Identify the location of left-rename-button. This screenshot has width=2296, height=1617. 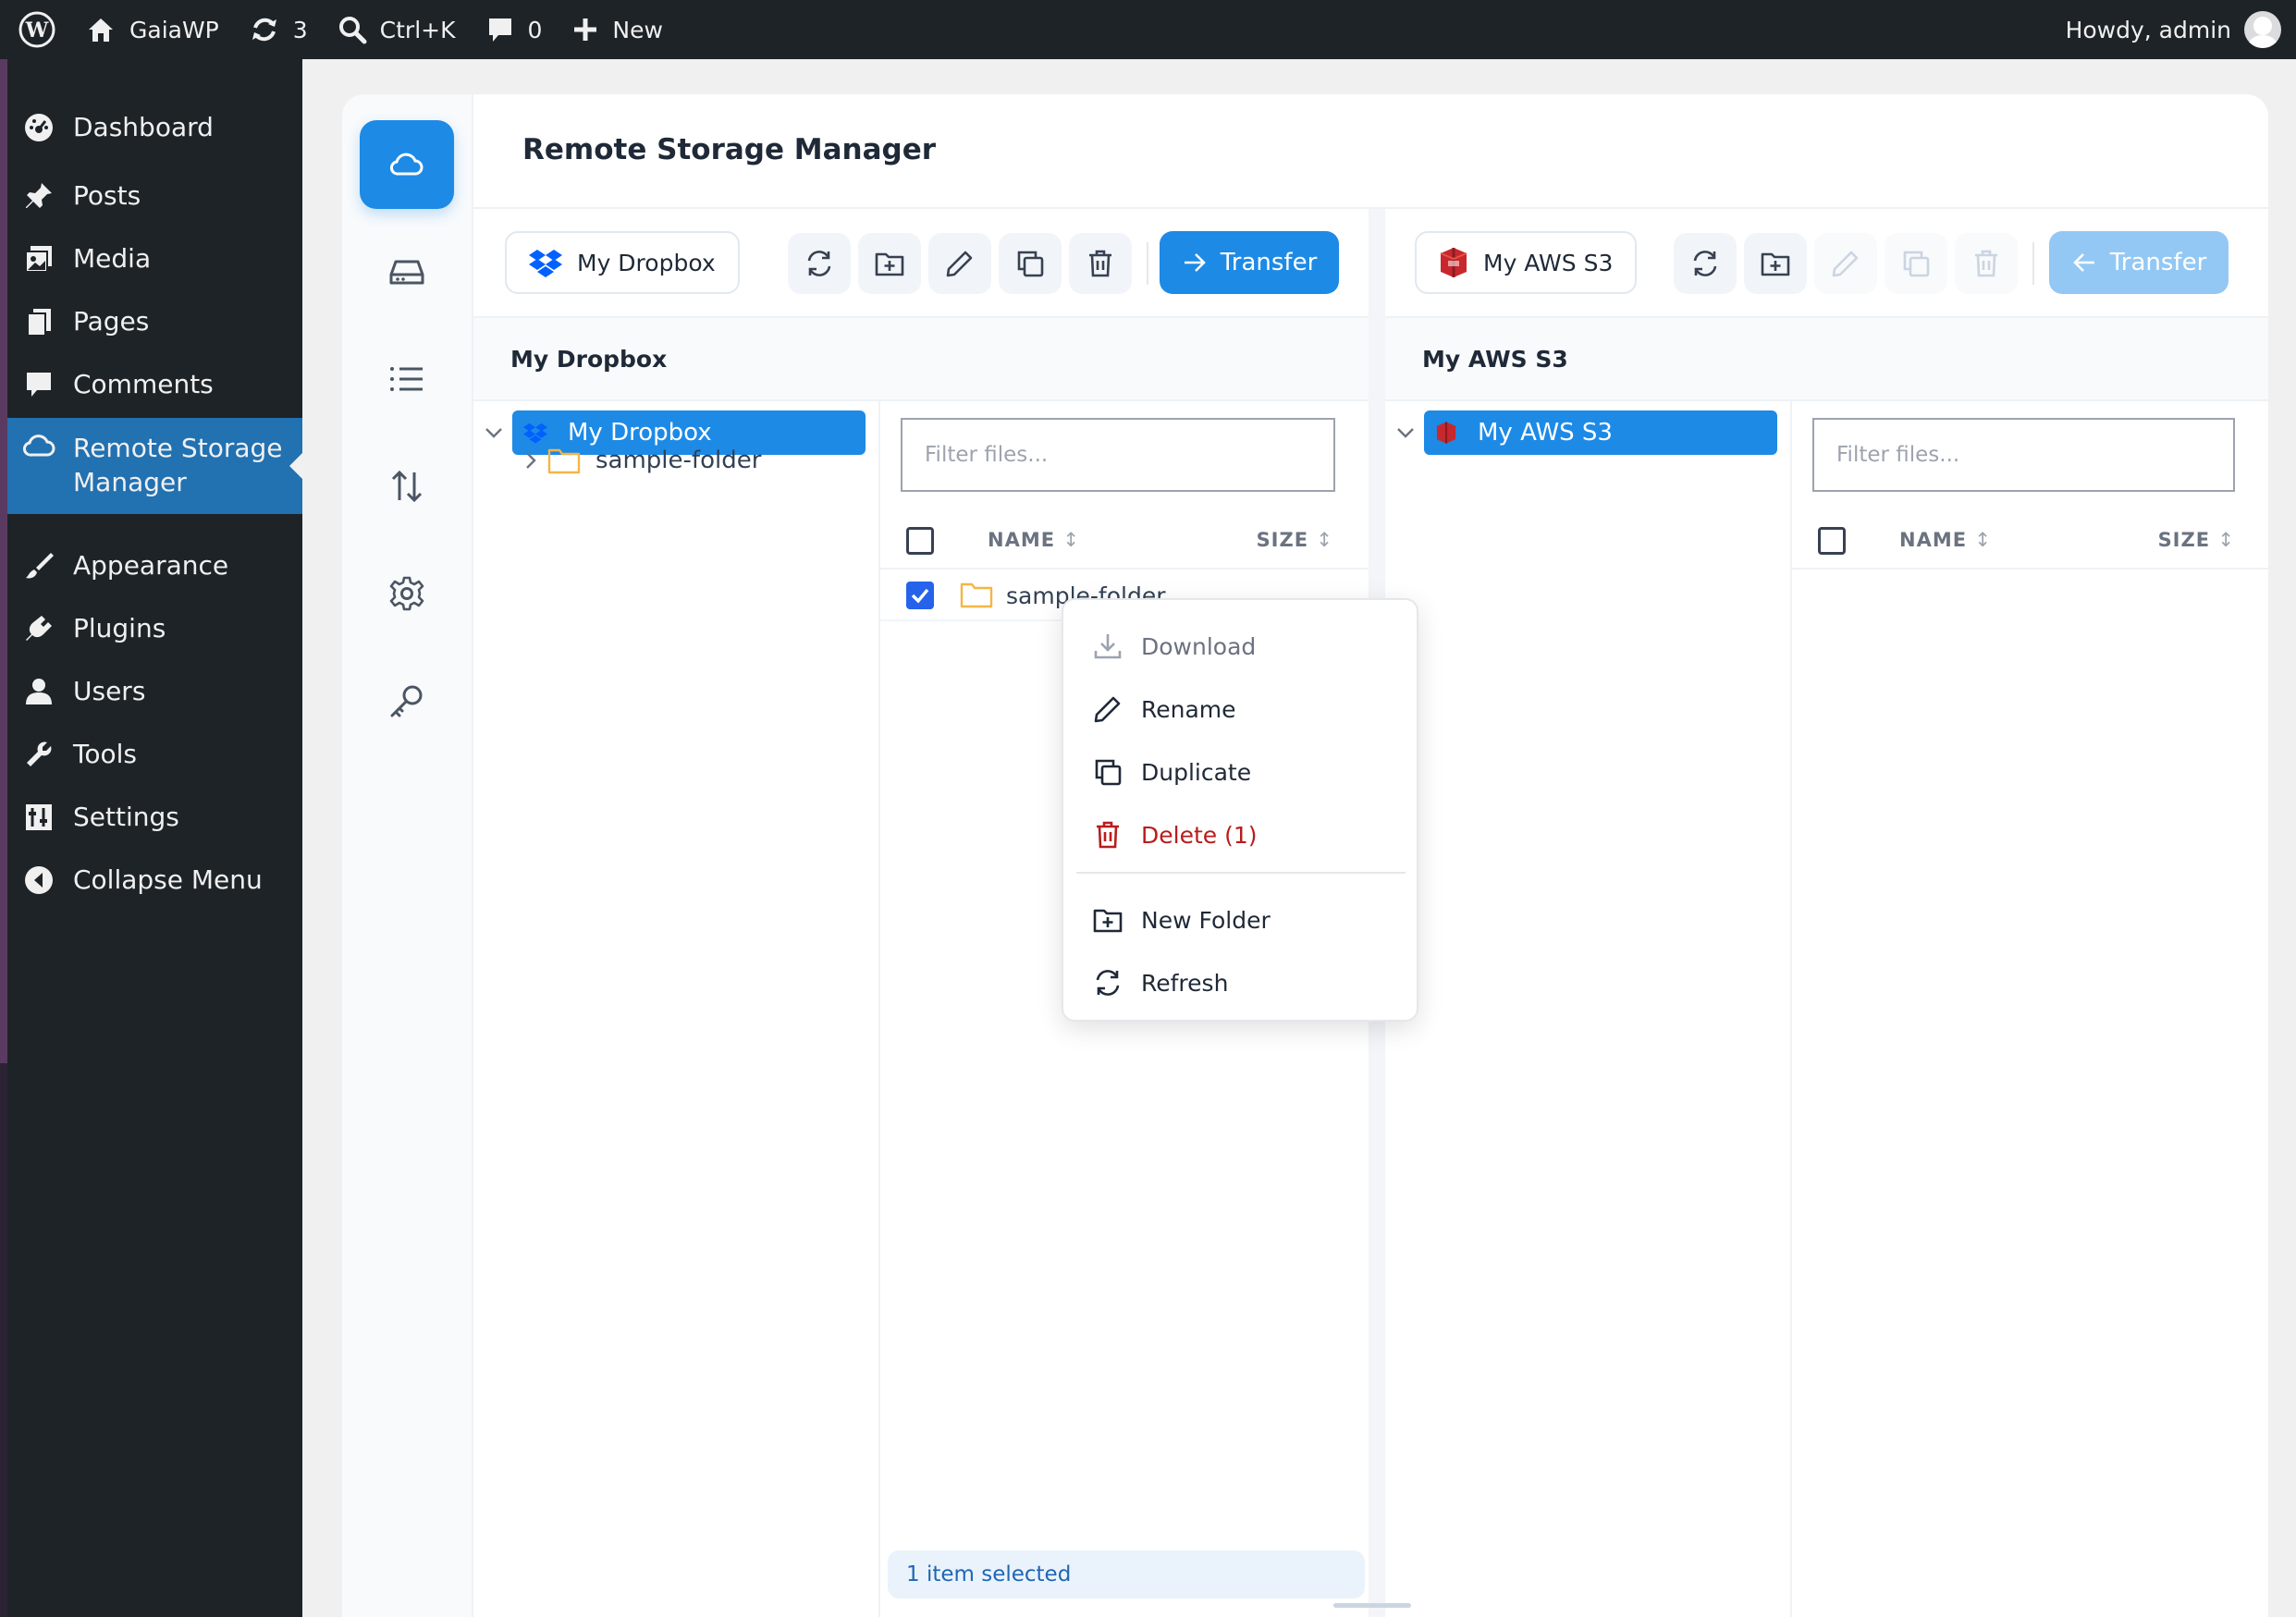
(960, 263).